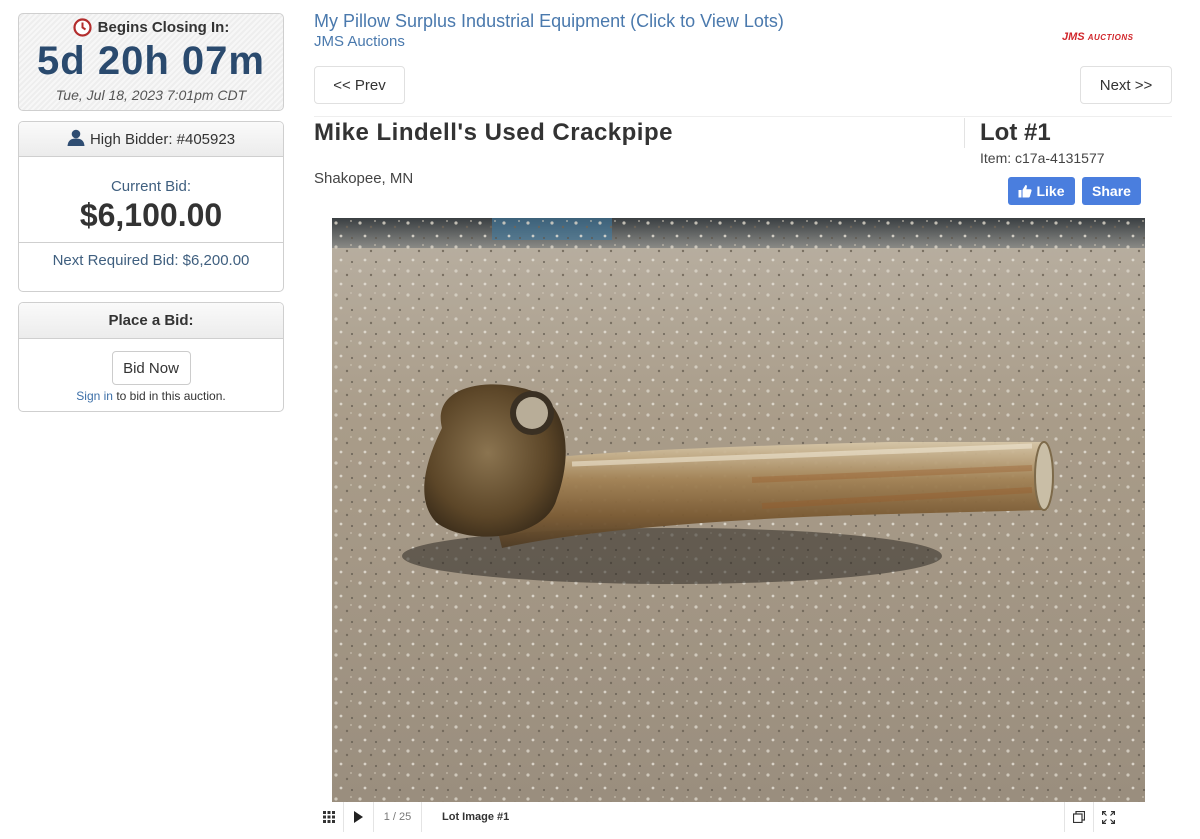 The width and height of the screenshot is (1200, 839). I want to click on high-bidder-row: High Bidder: #405923, so click(151, 139).